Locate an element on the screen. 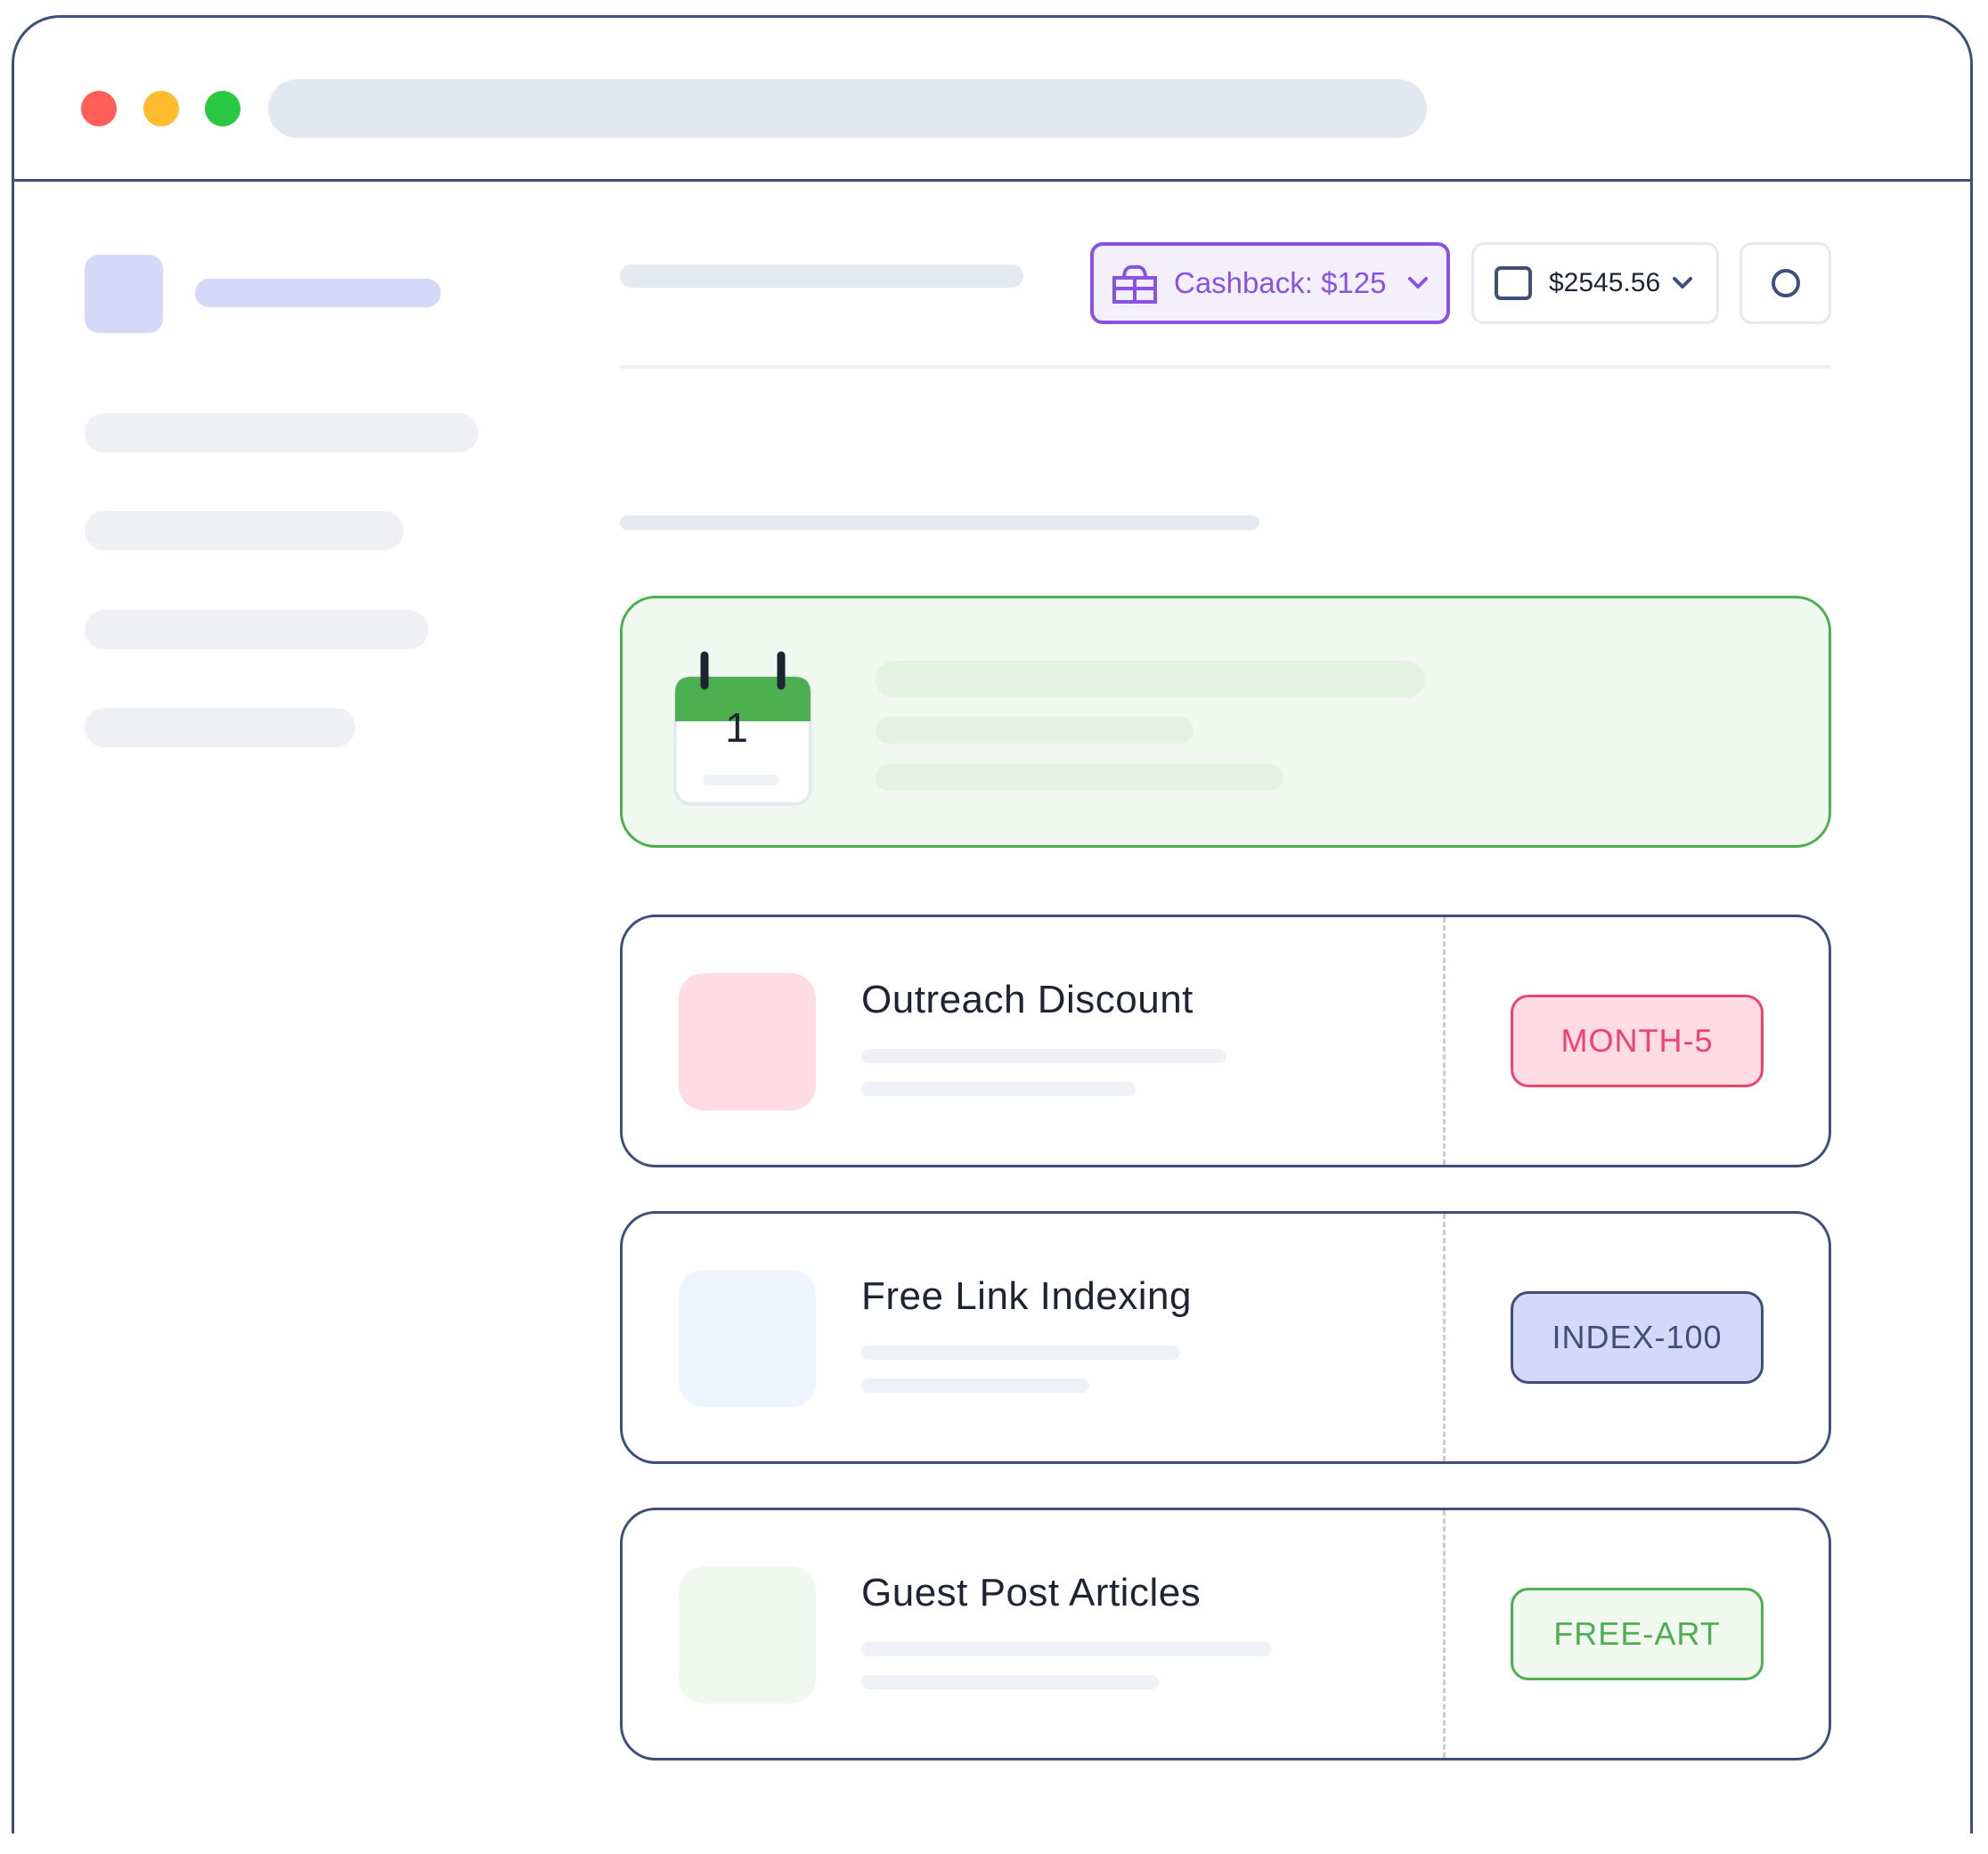 This screenshot has width=1988, height=1854. title-bar is located at coordinates (992, 100).